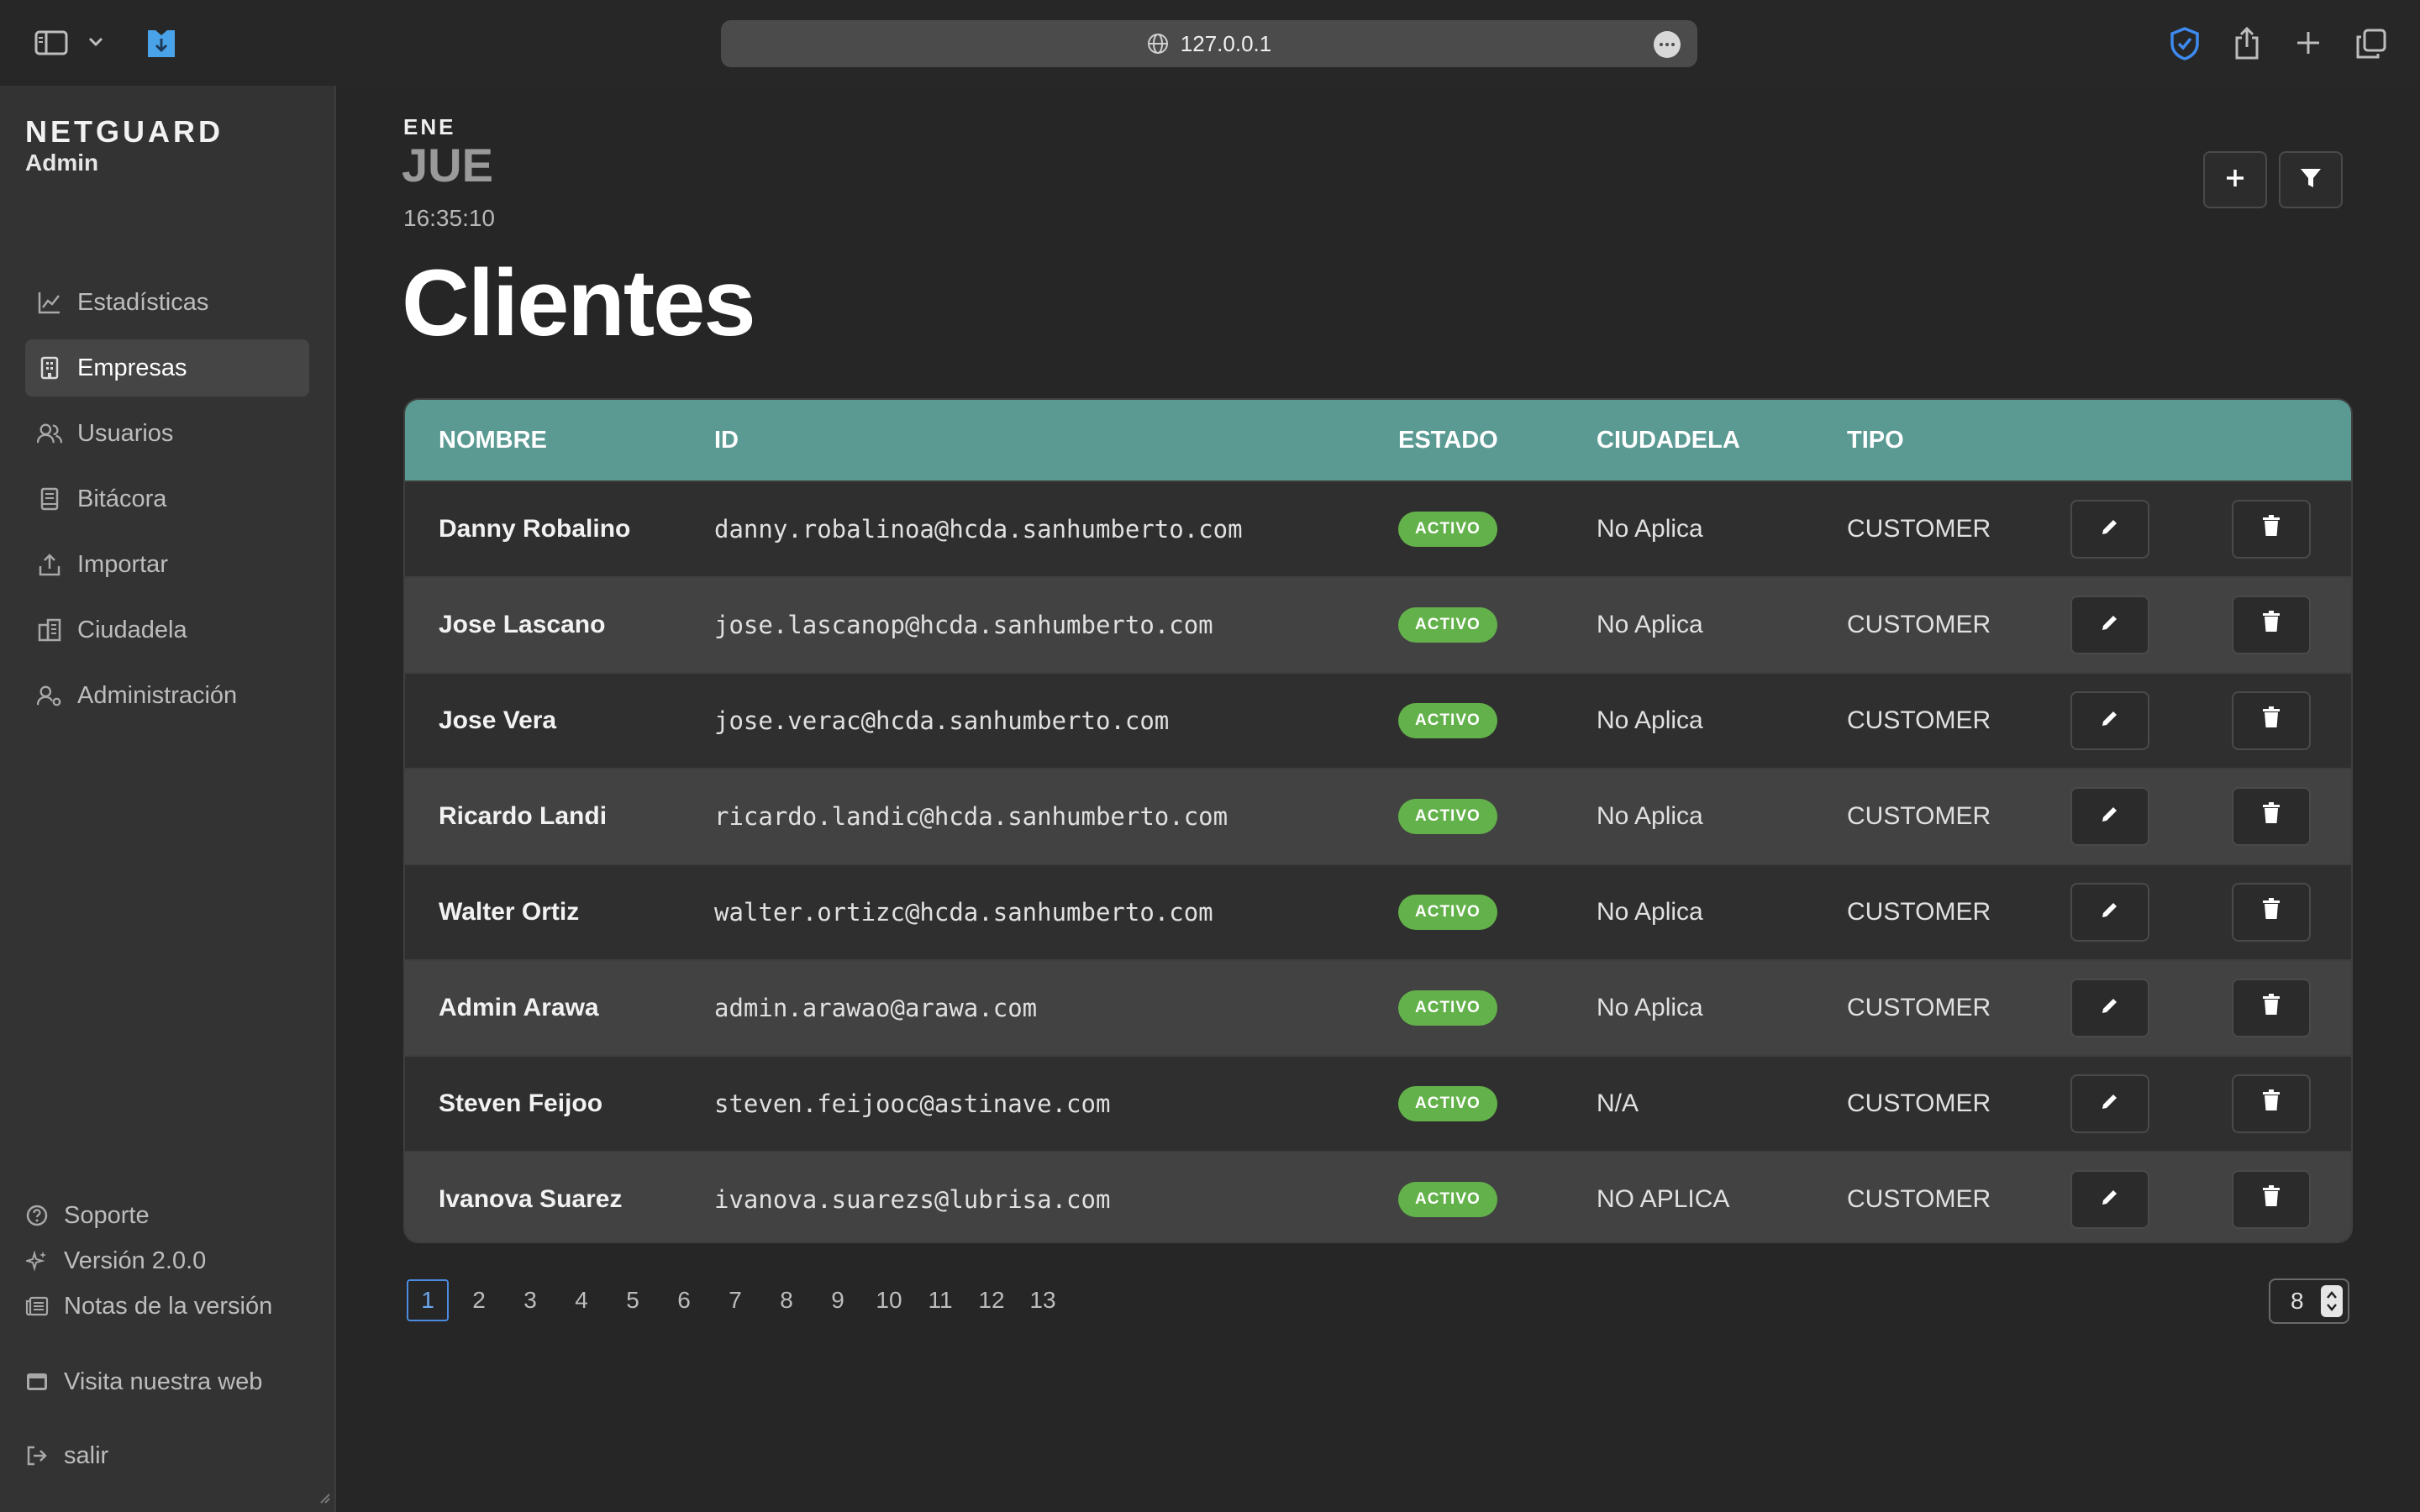  Describe the element at coordinates (122, 498) in the screenshot. I see `sidebar-item-label: Bitácora` at that location.